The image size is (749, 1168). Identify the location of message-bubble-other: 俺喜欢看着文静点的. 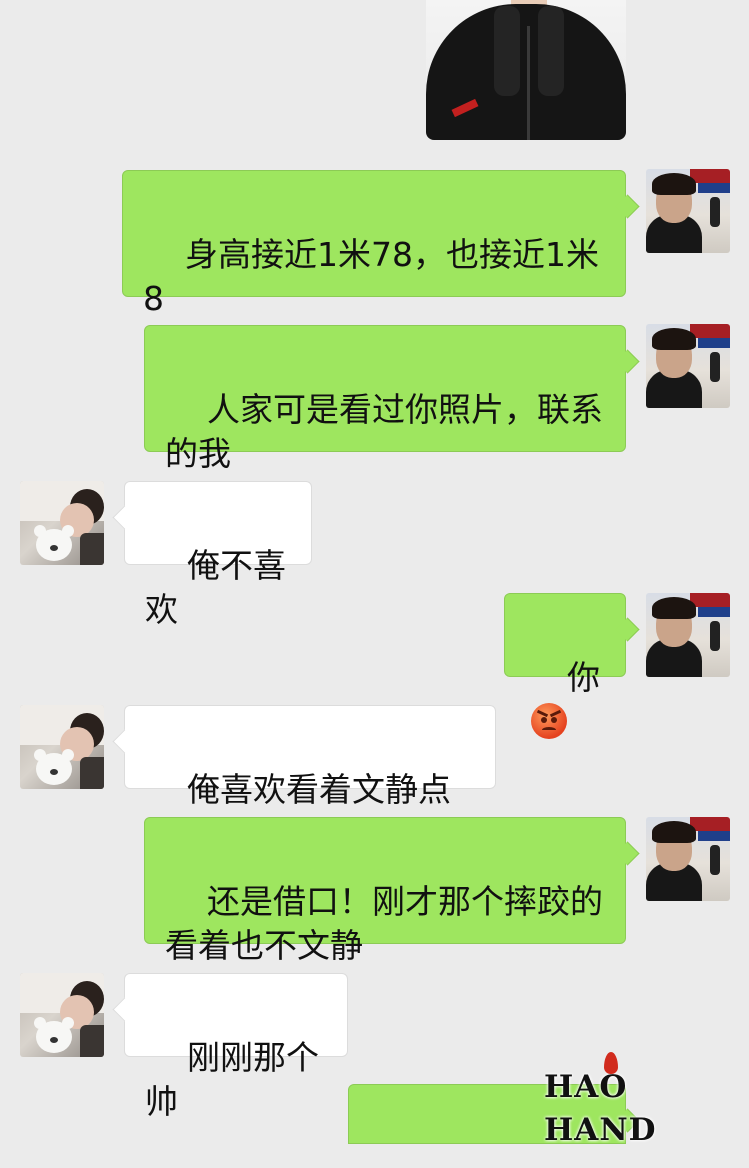
(310, 779).